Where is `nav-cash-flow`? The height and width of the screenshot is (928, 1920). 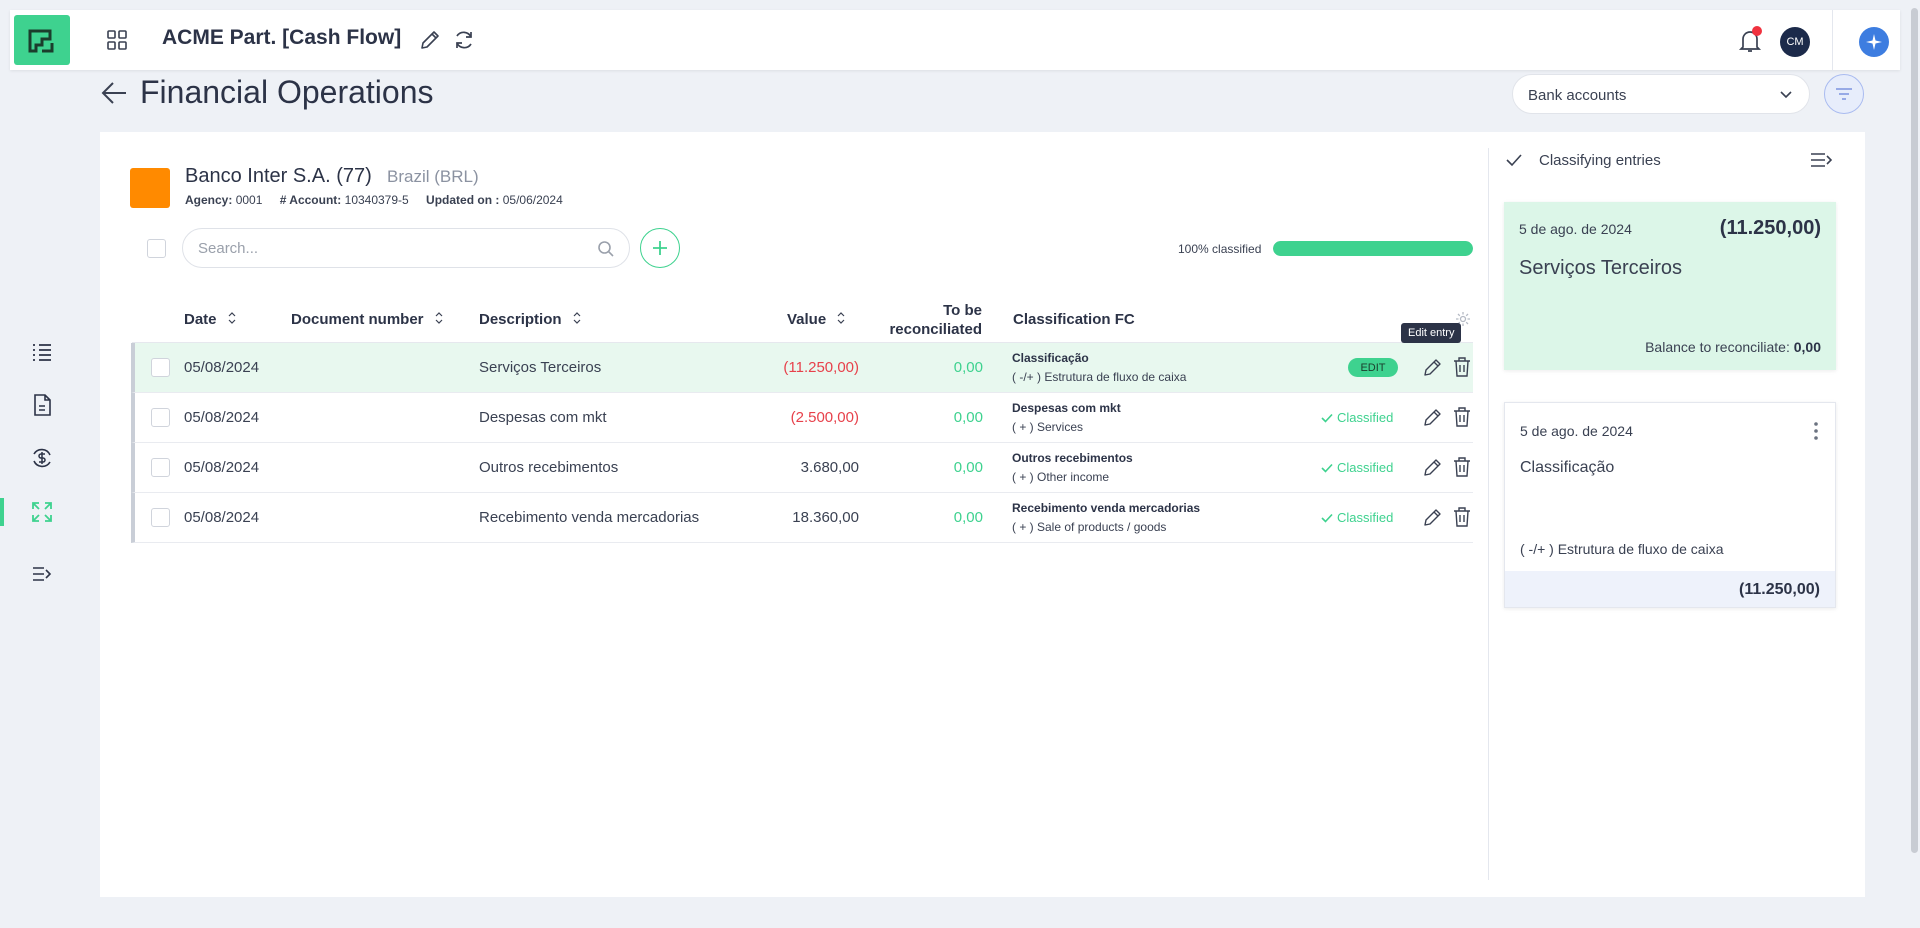 nav-cash-flow is located at coordinates (42, 458).